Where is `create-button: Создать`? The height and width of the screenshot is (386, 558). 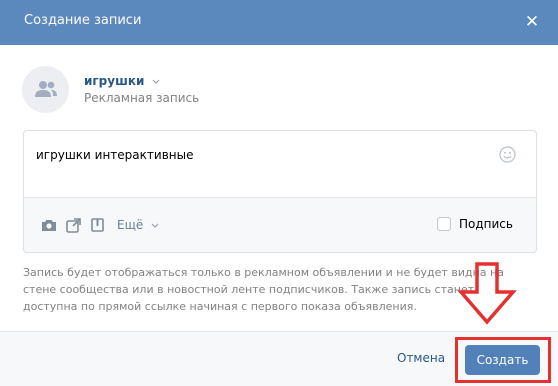 create-button: Создать is located at coordinates (502, 360).